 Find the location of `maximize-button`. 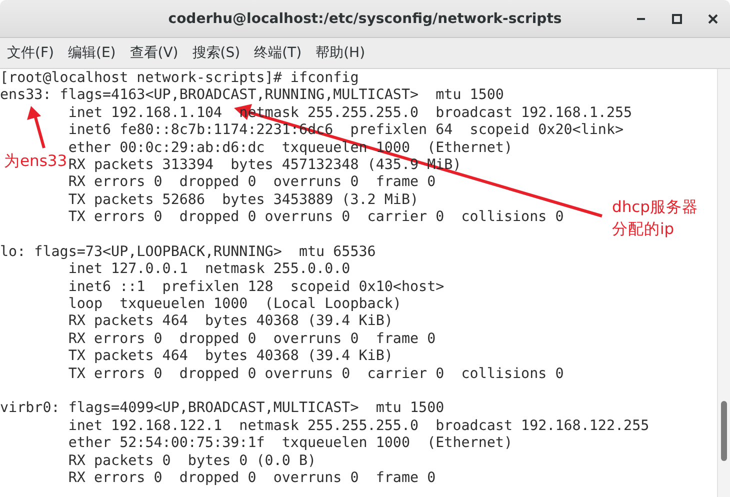

maximize-button is located at coordinates (677, 19).